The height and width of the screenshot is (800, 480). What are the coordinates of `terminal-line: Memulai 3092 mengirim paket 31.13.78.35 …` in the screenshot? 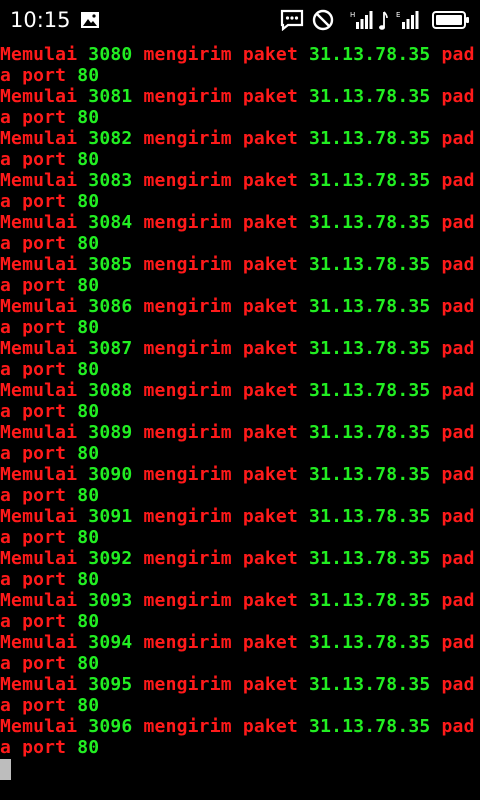 It's located at (240, 558).